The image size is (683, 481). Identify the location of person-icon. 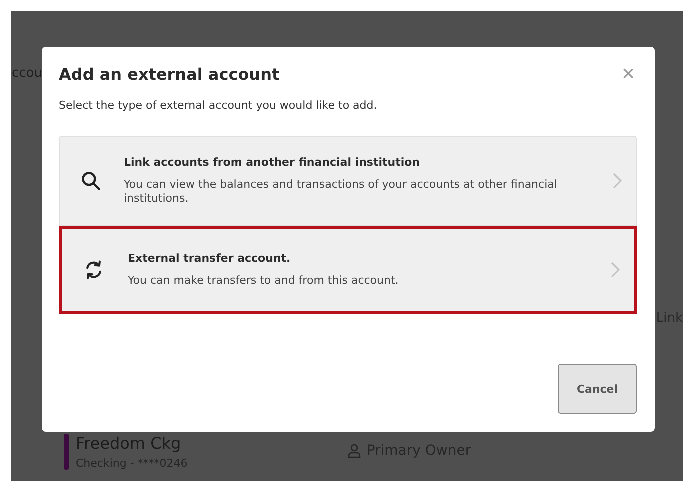
(354, 451).